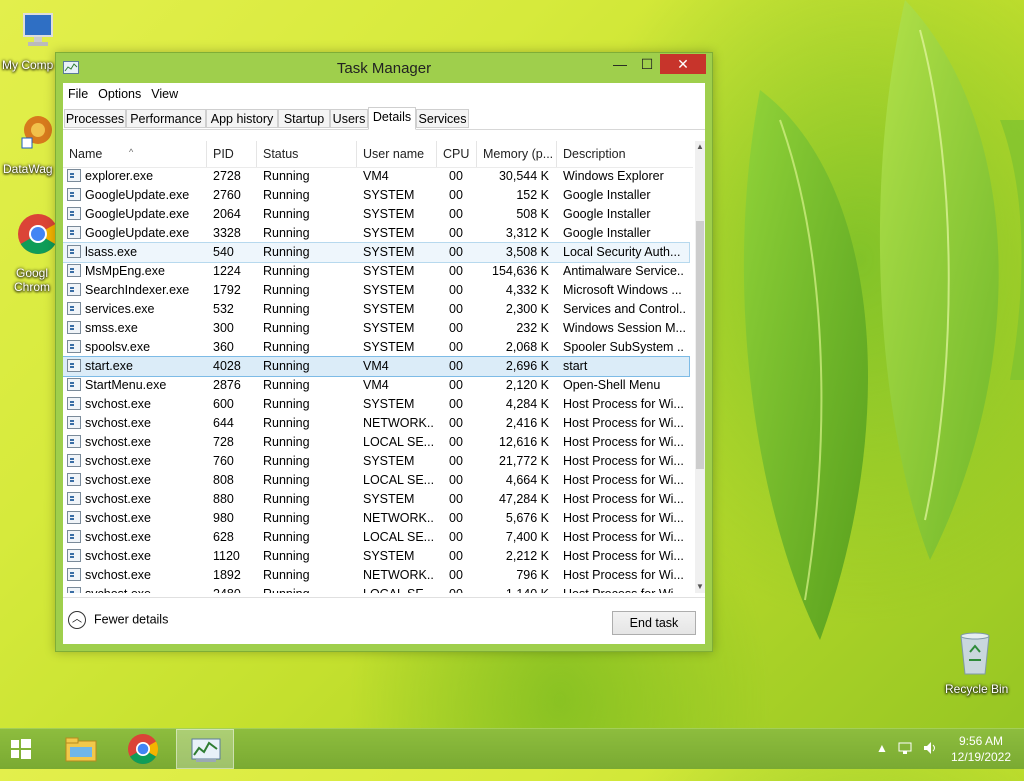 Image resolution: width=1024 pixels, height=781 pixels. Describe the element at coordinates (397, 154) in the screenshot. I see `column-header-user-name: User name` at that location.